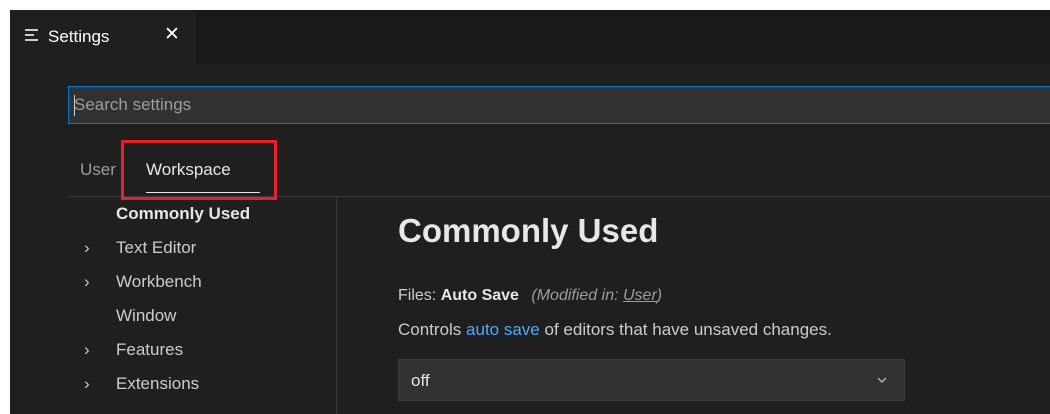  I want to click on modified-indicator: (Modified in: User), so click(596, 295).